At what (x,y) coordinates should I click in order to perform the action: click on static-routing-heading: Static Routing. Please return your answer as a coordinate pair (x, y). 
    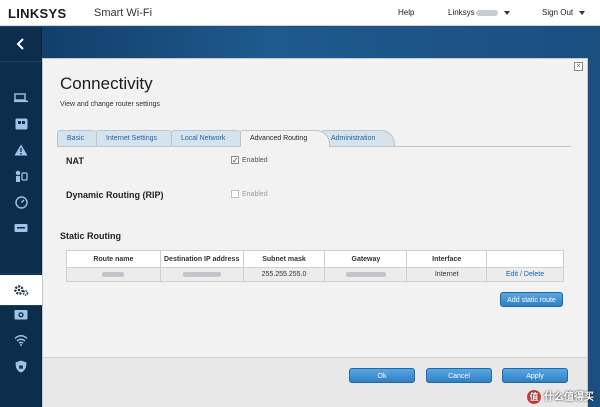
    Looking at the image, I should click on (90, 236).